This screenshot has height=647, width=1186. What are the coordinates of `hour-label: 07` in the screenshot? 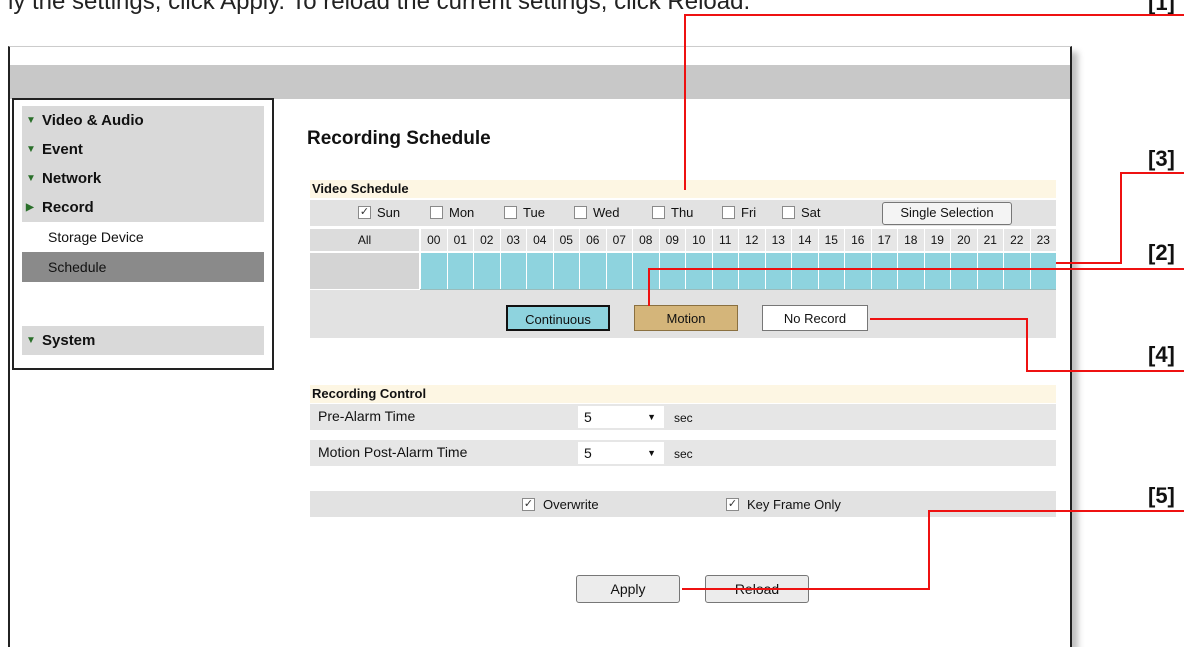 It's located at (618, 240).